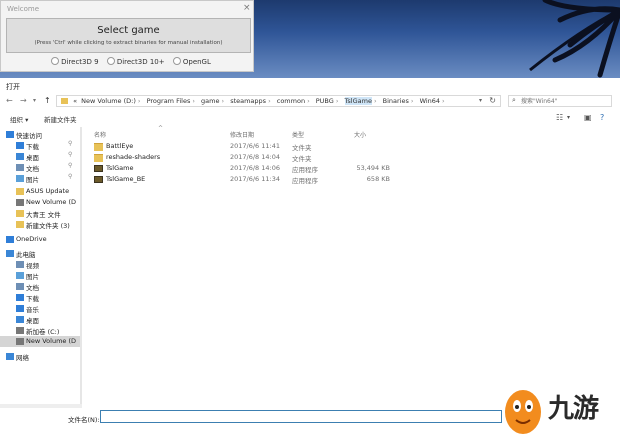  Describe the element at coordinates (100, 134) in the screenshot. I see `column-name: 名称` at that location.